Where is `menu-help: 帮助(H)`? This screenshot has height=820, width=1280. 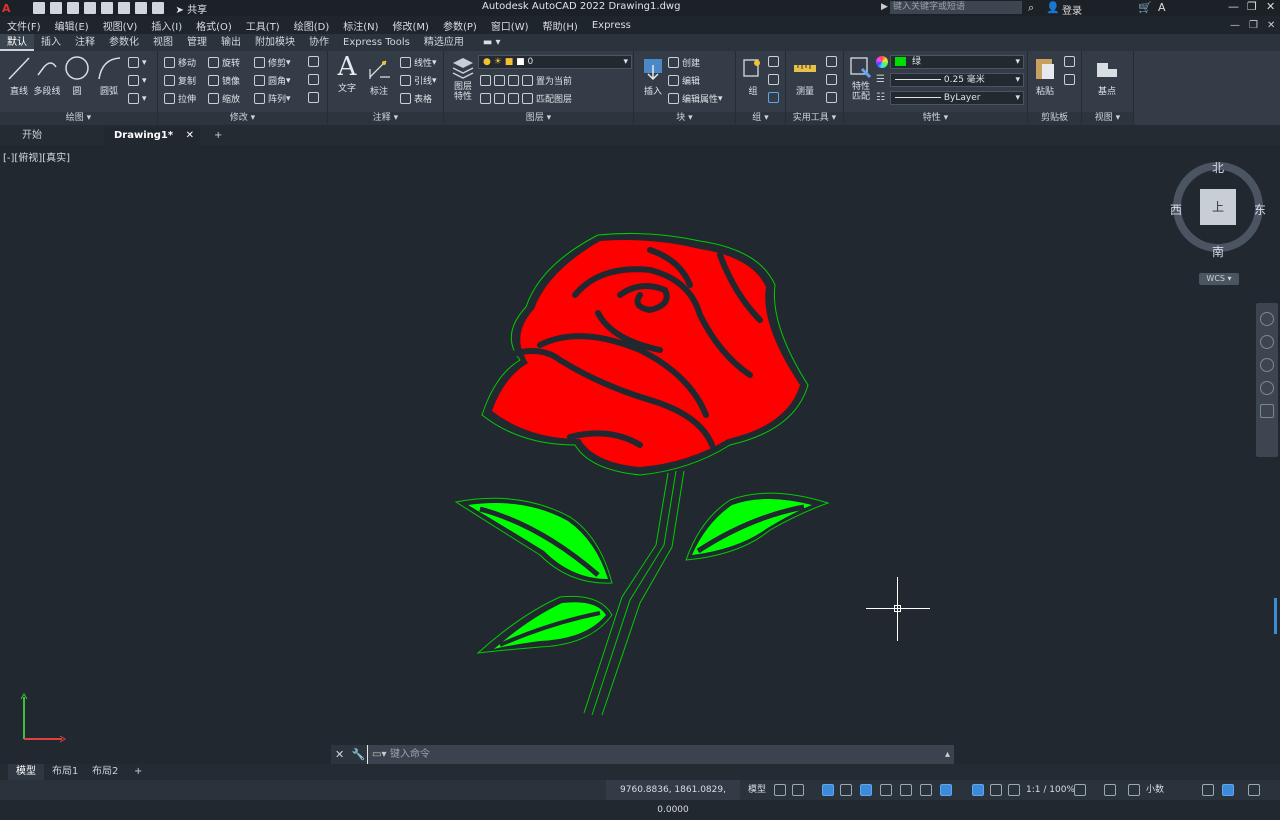 menu-help: 帮助(H) is located at coordinates (560, 25).